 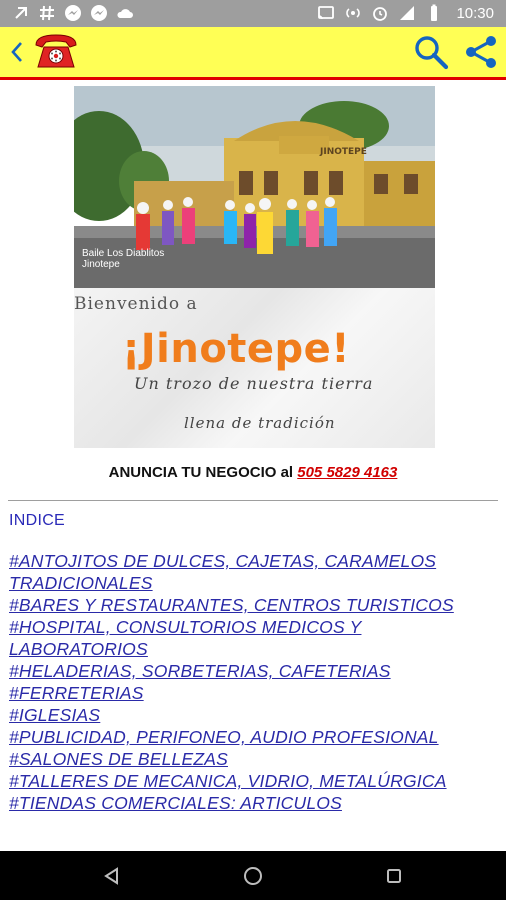 I want to click on hotspot-icon, so click(x=353, y=13).